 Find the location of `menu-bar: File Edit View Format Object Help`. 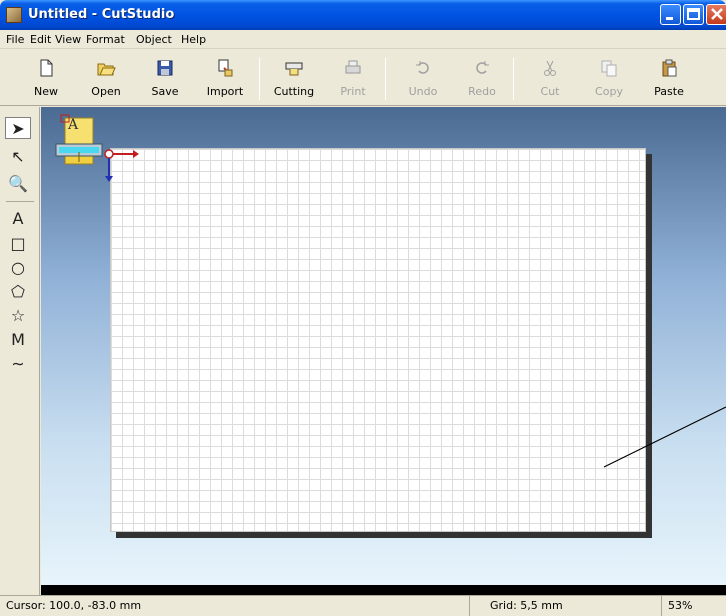

menu-bar: File Edit View Format Object Help is located at coordinates (363, 39).